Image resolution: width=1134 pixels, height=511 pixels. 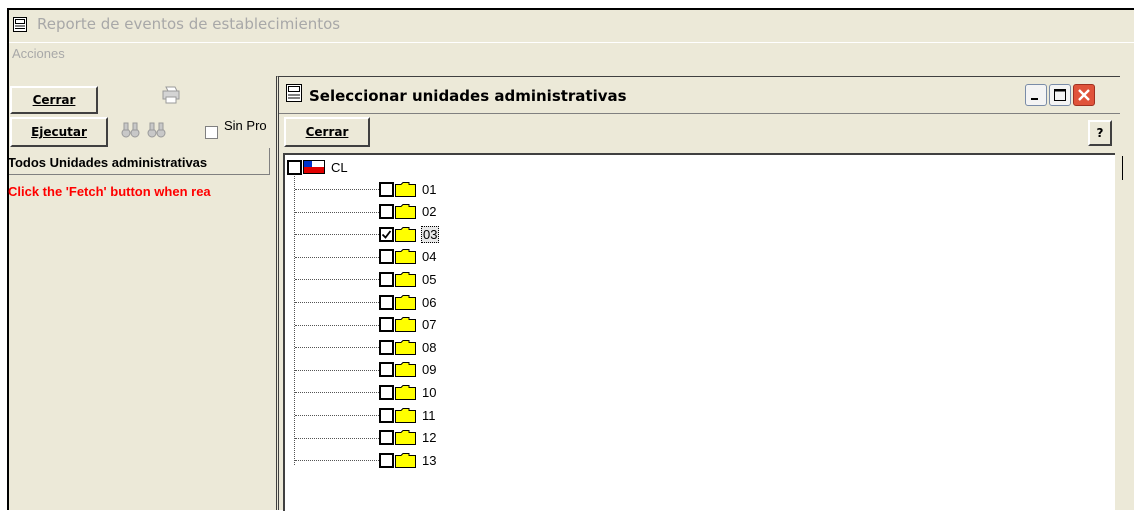 What do you see at coordinates (571, 25) in the screenshot?
I see `main-title-bar: Reporte de eventos de establecimientos` at bounding box center [571, 25].